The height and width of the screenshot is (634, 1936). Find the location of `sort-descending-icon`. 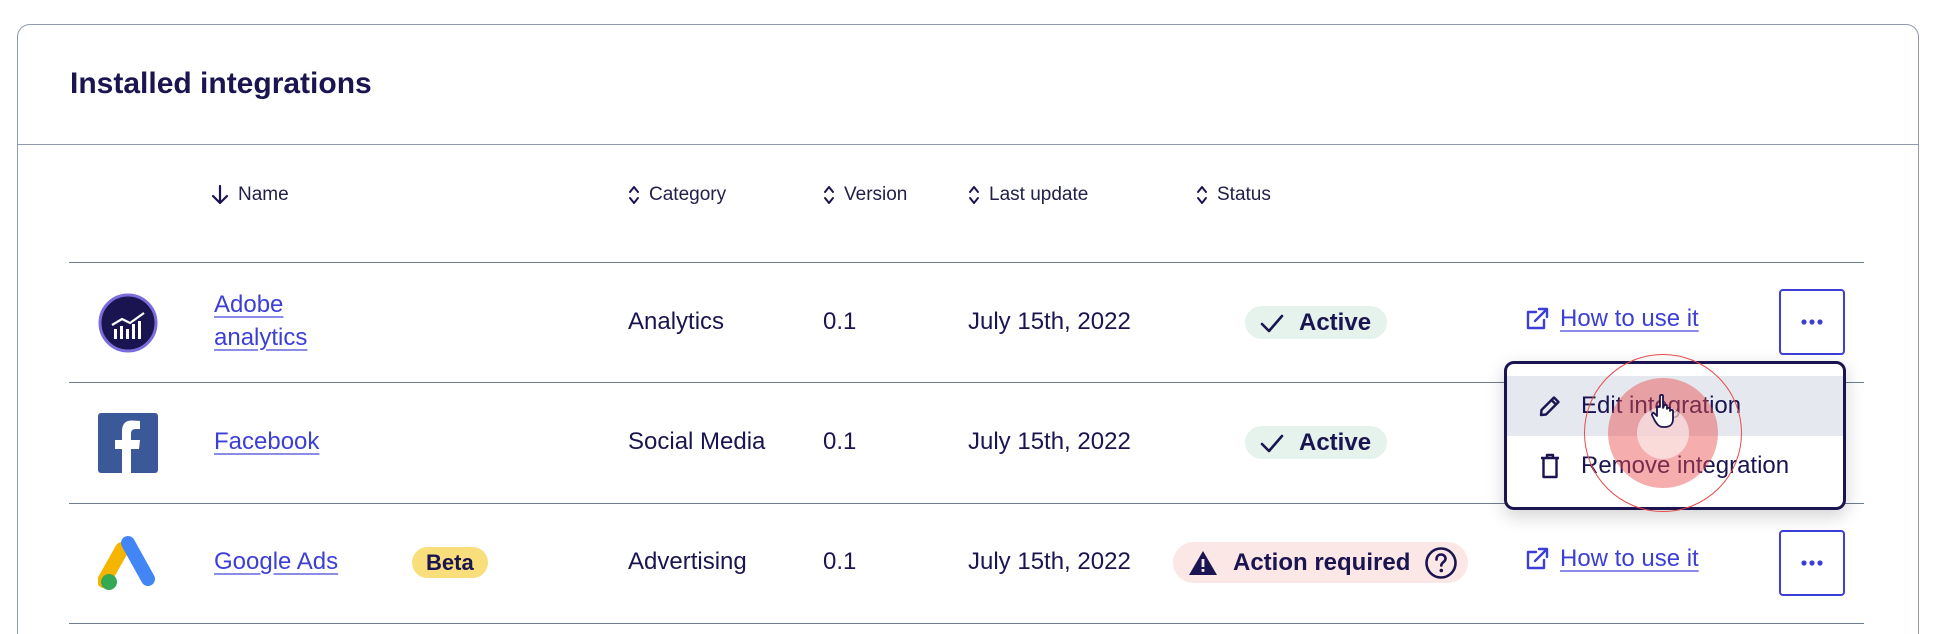

sort-descending-icon is located at coordinates (220, 194).